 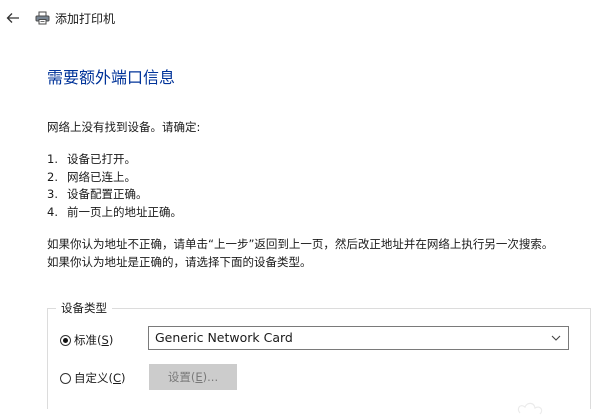 I want to click on back-button, so click(x=13, y=18).